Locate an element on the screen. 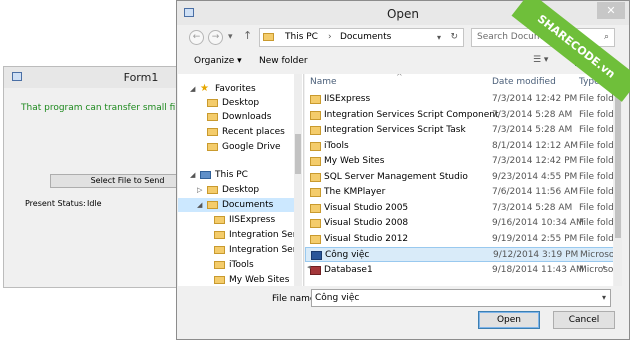 The image size is (630, 344). file-date: 8/1/2014 12:12 AM is located at coordinates (535, 145).